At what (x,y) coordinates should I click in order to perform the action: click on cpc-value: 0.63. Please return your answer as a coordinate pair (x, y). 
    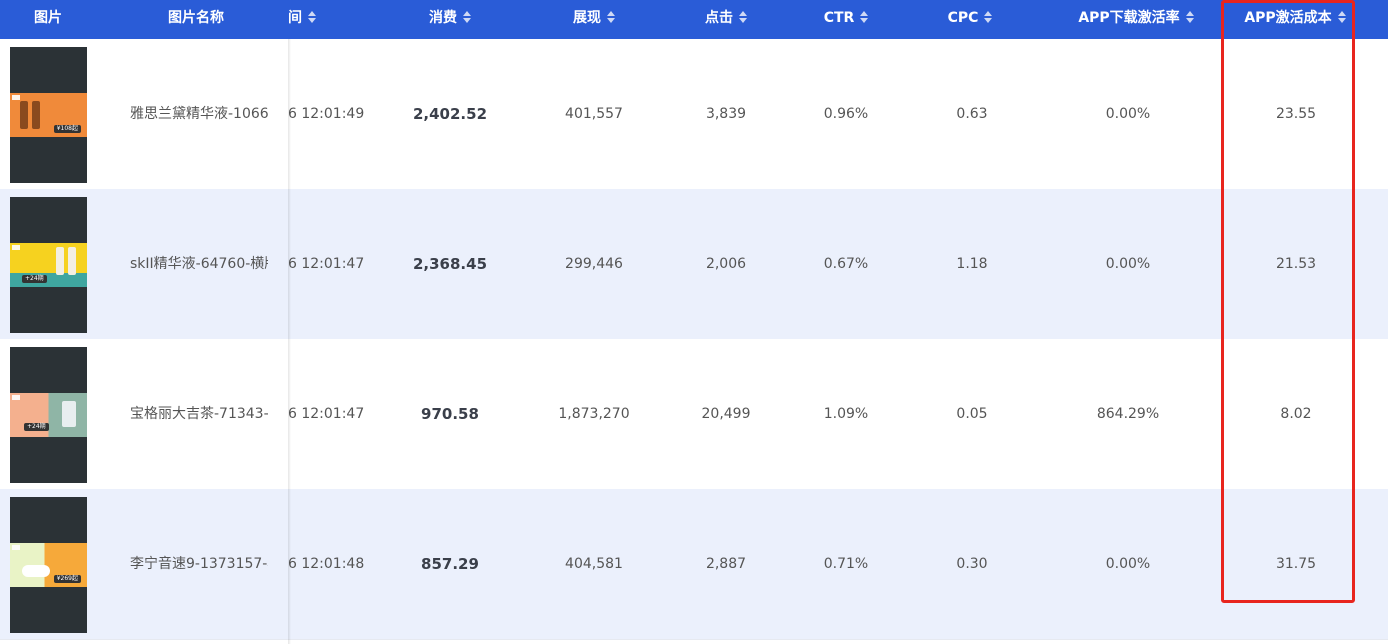
    Looking at the image, I should click on (972, 114).